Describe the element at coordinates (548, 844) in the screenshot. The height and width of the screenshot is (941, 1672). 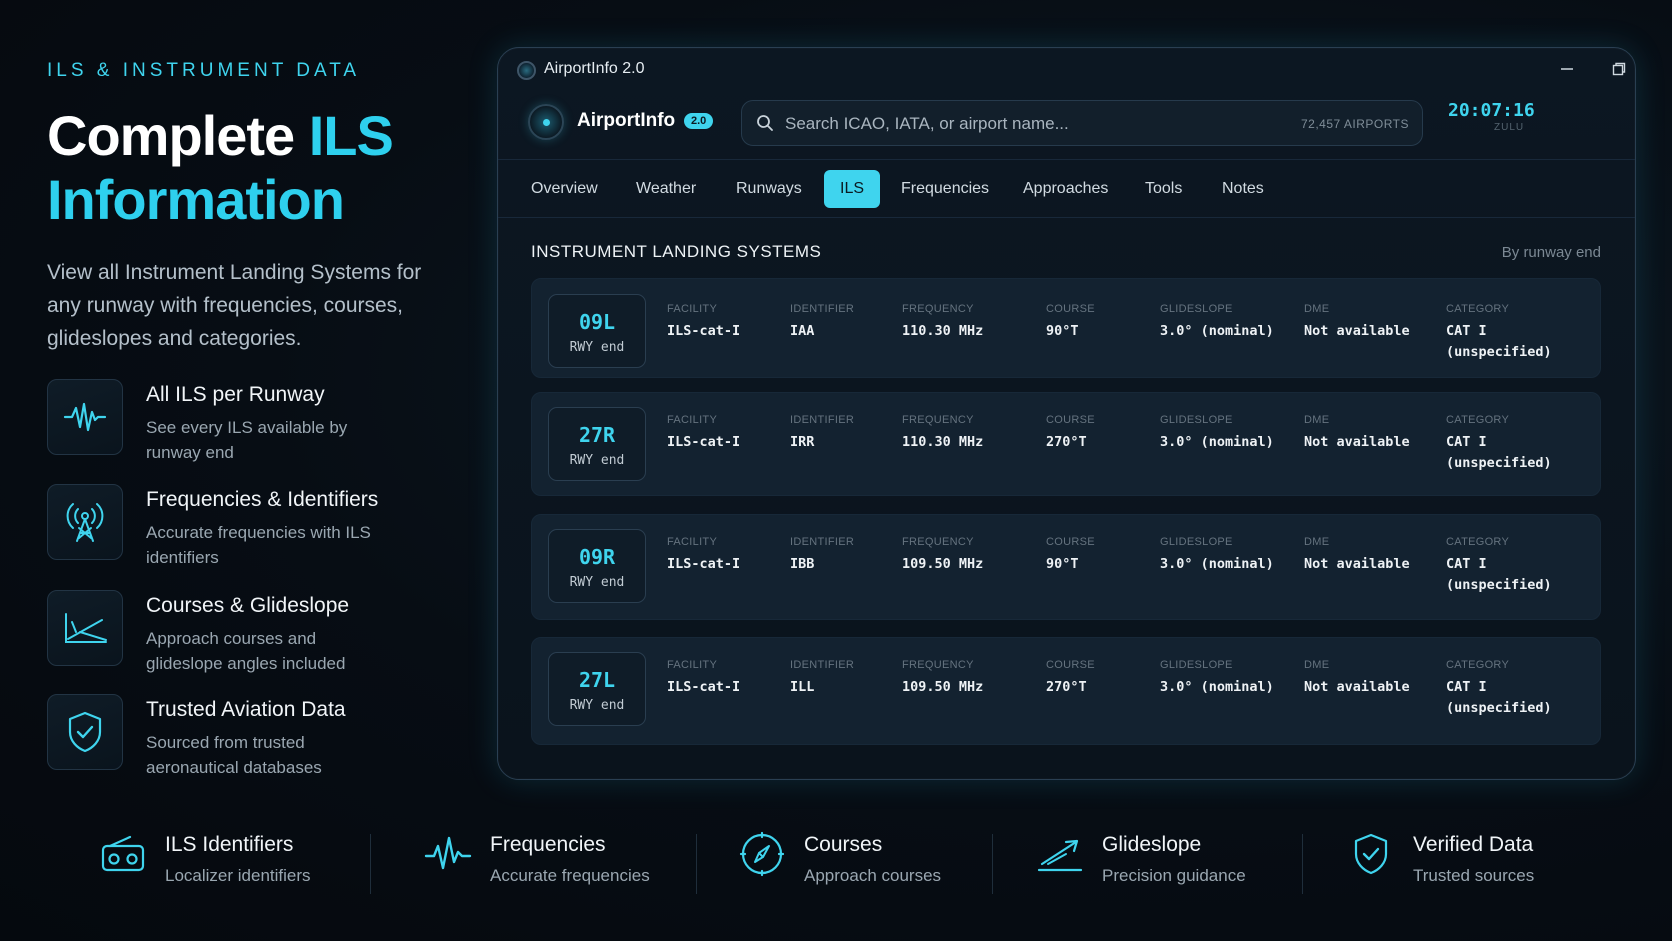
I see `bottom-title: Frequencies` at that location.